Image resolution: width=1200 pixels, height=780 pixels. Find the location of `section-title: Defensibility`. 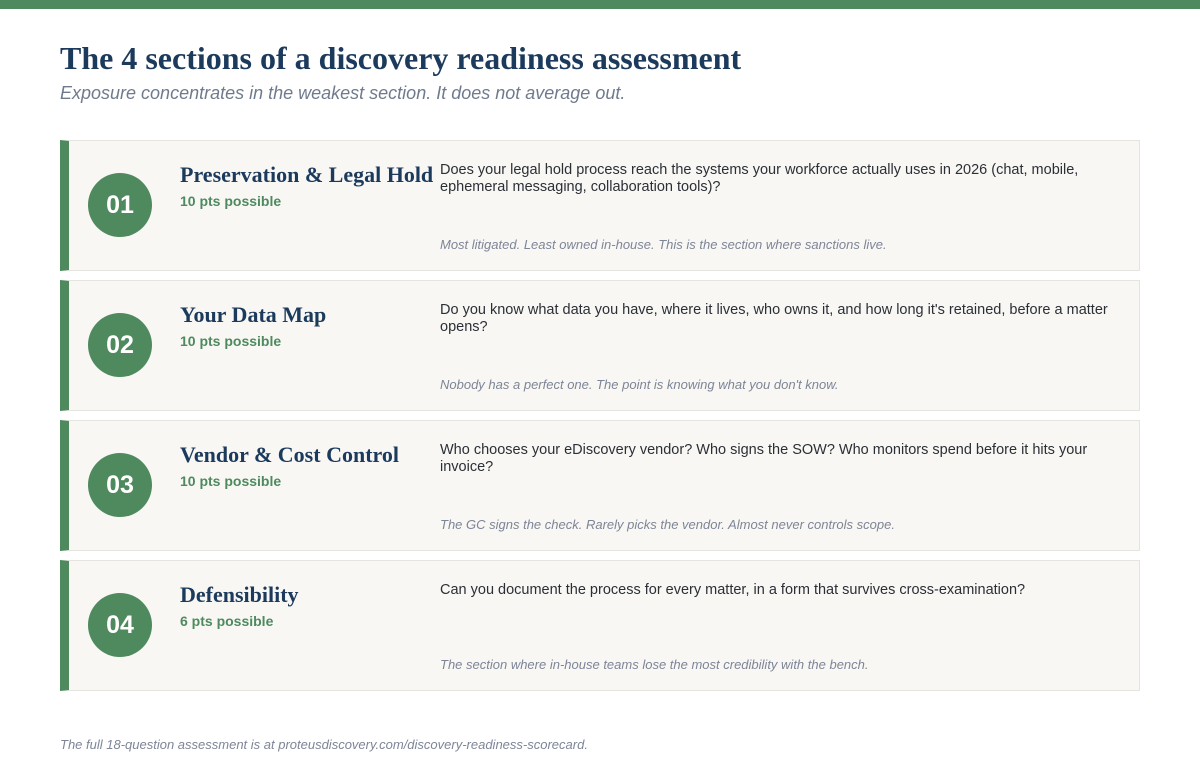

section-title: Defensibility is located at coordinates (239, 594).